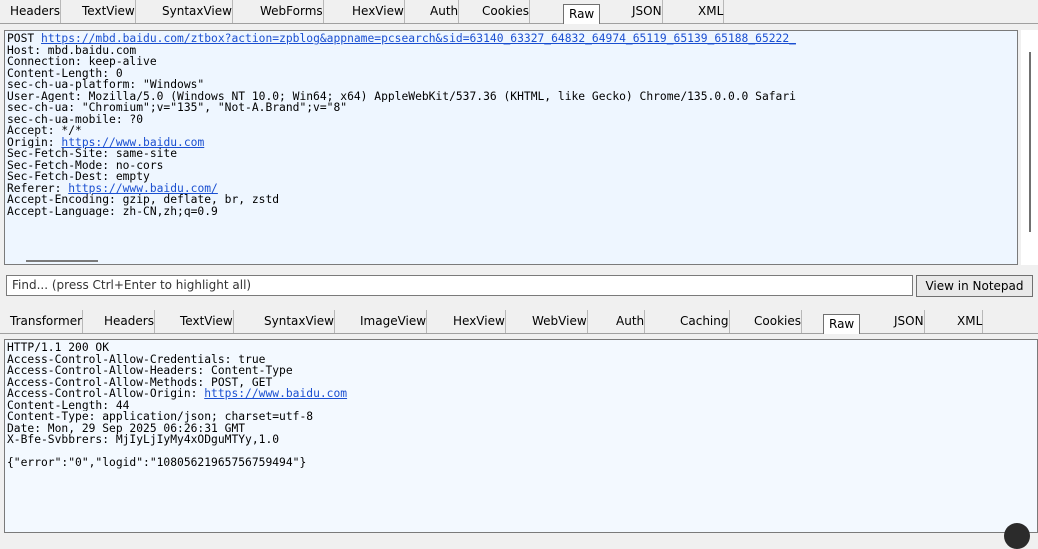  Describe the element at coordinates (522, 440) in the screenshot. I see `raw-line: X-Bfe-Svbbrers: MjIyLjIyMy4xODguMTYy,1.0` at that location.